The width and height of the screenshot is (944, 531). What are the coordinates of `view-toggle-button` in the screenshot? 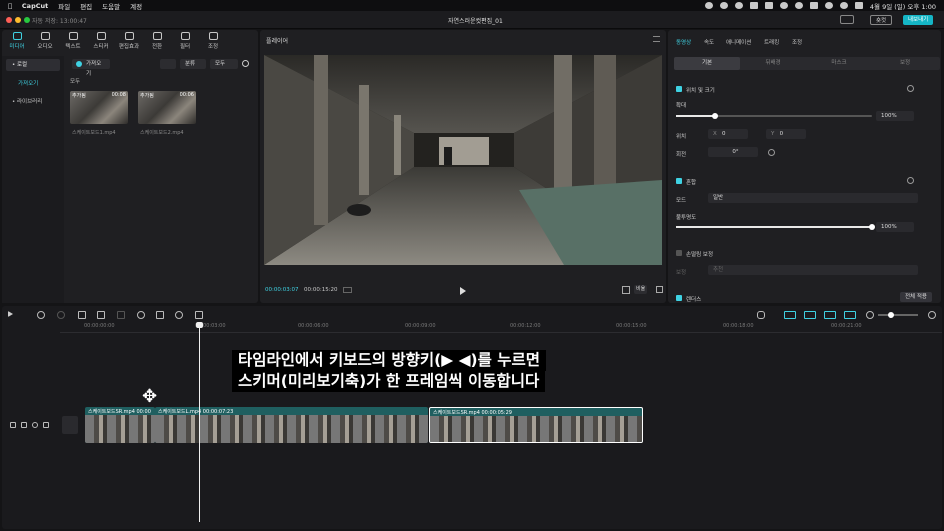 It's located at (168, 64).